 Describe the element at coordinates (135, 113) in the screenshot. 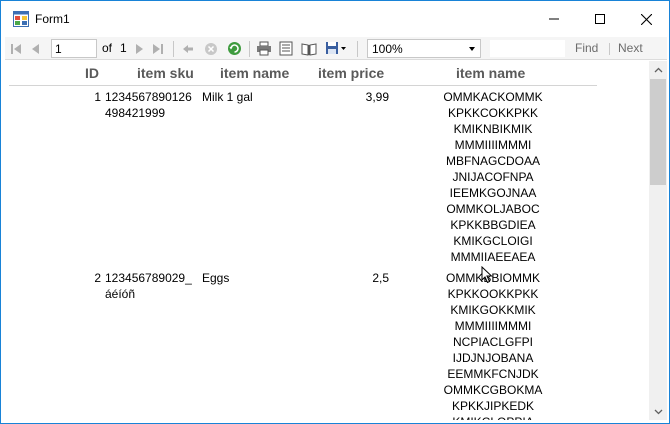

I see `row-sku-line2: 498421999` at that location.